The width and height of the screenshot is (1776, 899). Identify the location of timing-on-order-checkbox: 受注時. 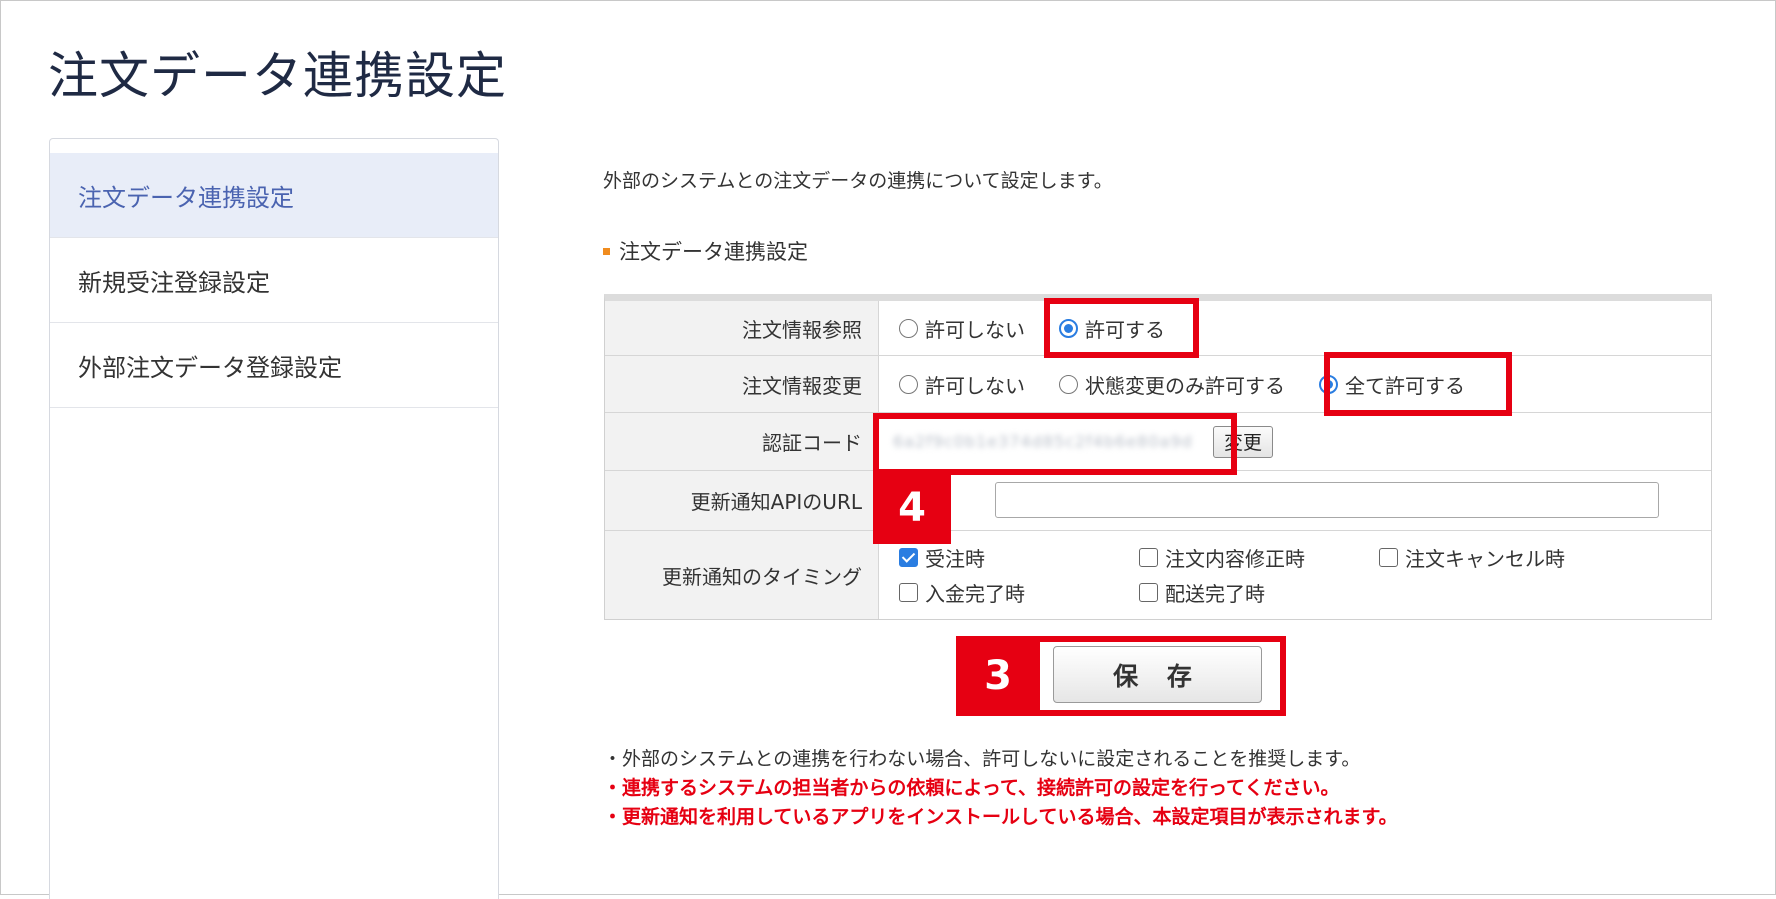
(1019, 557).